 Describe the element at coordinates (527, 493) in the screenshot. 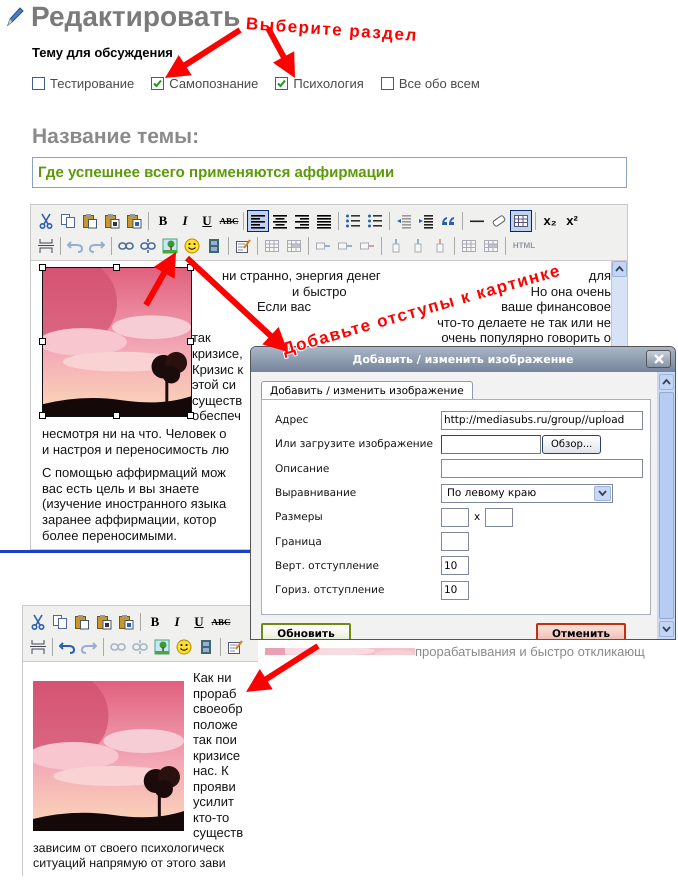

I see `align-select: По левому краю` at that location.